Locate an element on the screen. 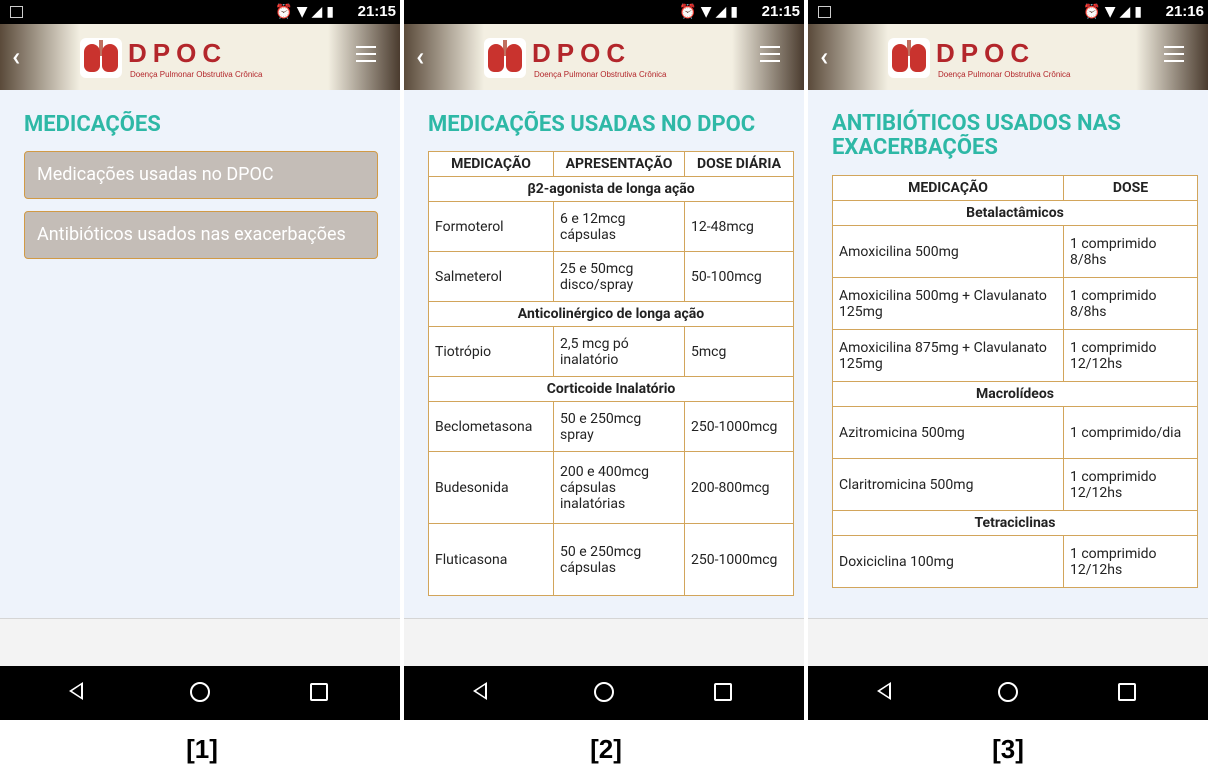  cell-dose: 200-800mcg is located at coordinates (739, 487).